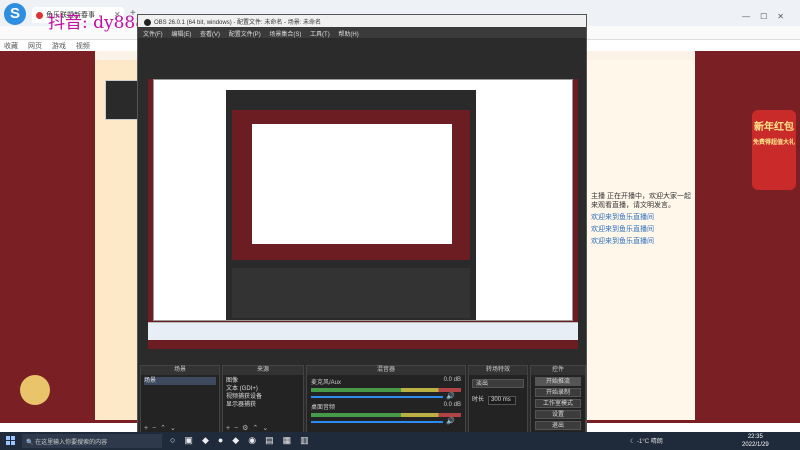 The image size is (800, 450). What do you see at coordinates (180, 400) in the screenshot?
I see `scenes-dock: 场景 场景 +−⌃⌄` at bounding box center [180, 400].